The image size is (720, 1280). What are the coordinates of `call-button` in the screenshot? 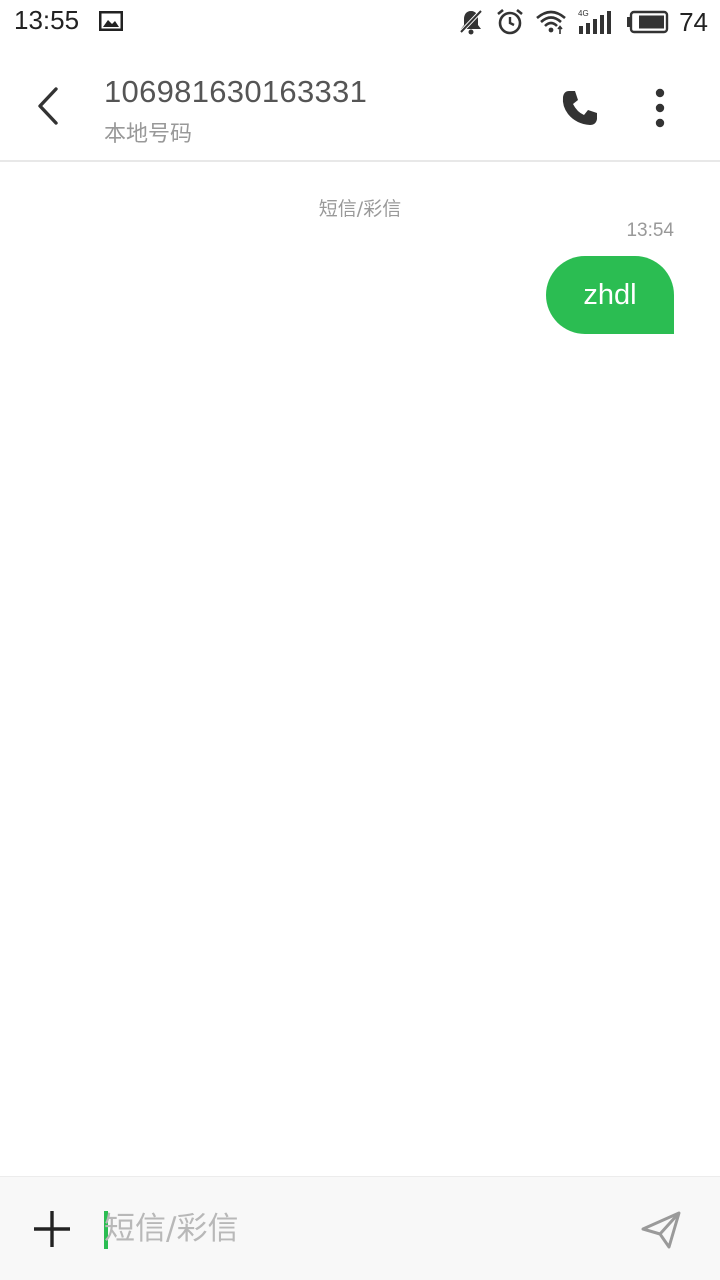 It's located at (580, 108).